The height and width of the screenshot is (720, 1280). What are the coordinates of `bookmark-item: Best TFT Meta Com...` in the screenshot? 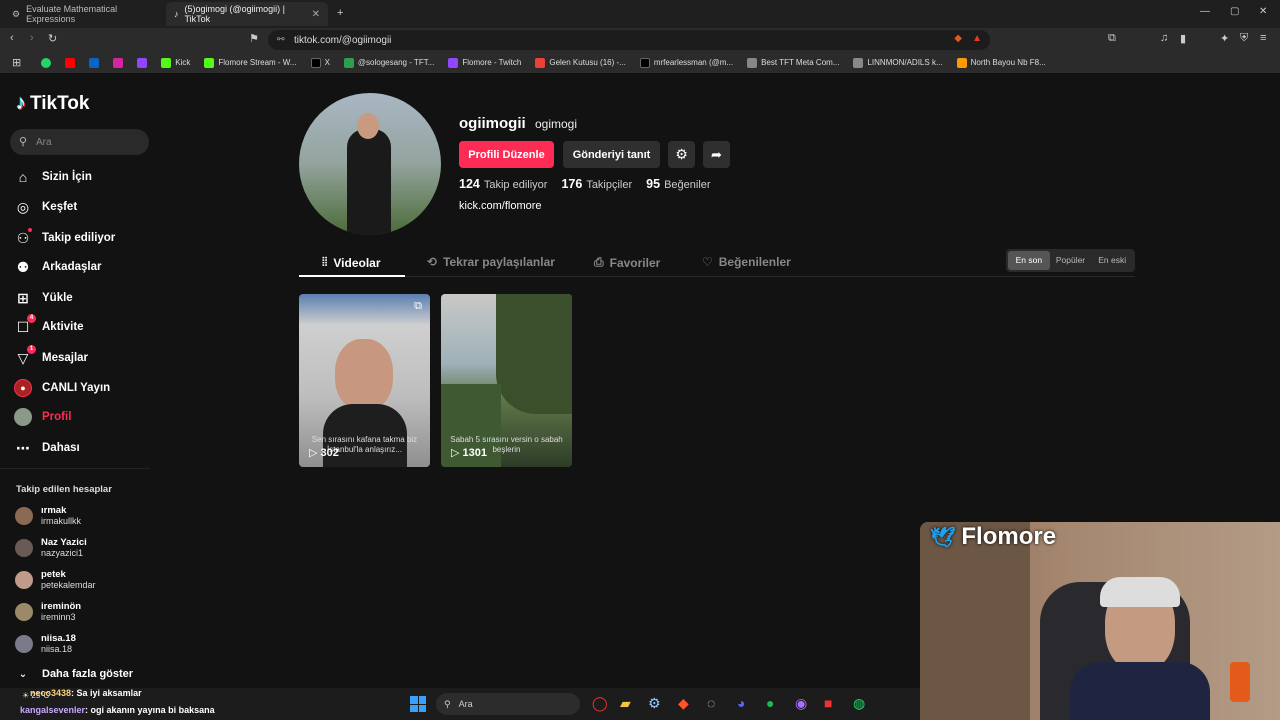 It's located at (793, 62).